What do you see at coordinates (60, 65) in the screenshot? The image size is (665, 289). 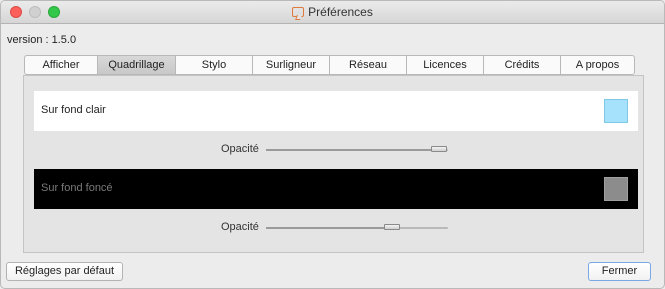 I see `tab-afficher: Afficher` at bounding box center [60, 65].